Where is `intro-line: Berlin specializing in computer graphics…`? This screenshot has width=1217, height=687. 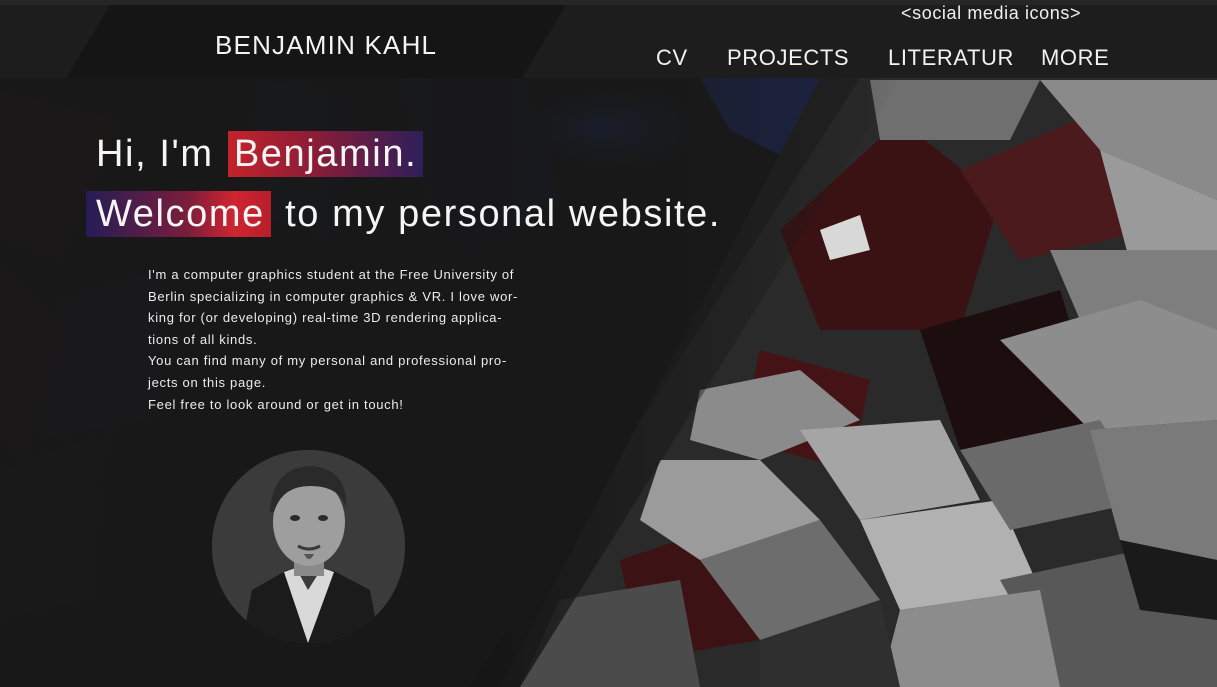 intro-line: Berlin specializing in computer graphics… is located at coordinates (333, 296).